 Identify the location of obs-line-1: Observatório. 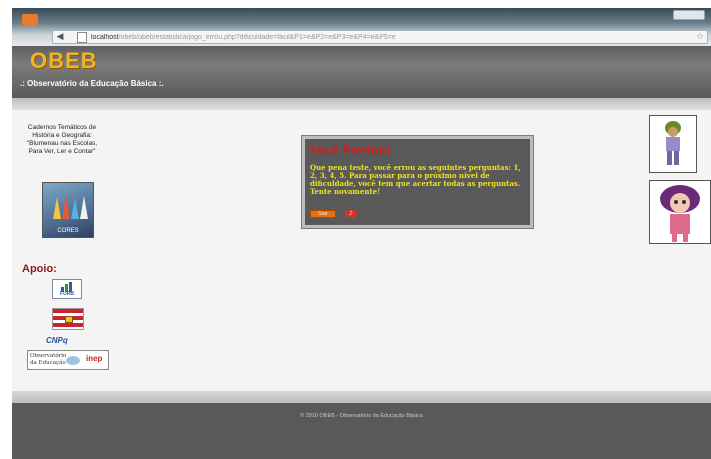
(48, 356).